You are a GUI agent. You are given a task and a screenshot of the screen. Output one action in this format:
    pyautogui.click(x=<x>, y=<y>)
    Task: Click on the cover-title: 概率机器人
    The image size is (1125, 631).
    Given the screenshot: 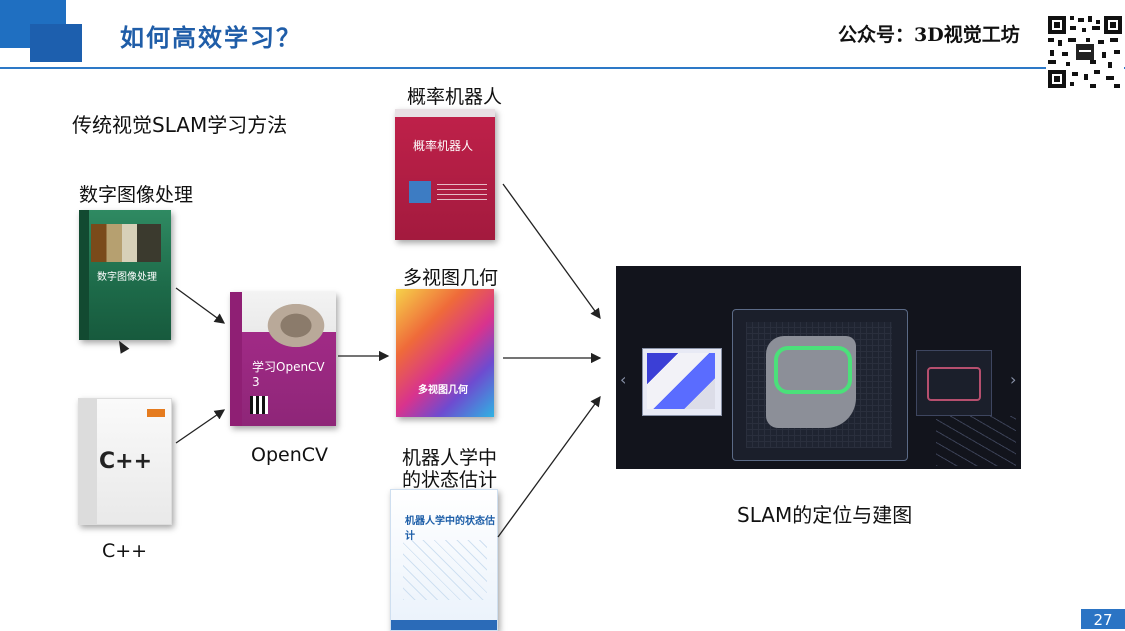 What is the action you would take?
    pyautogui.click(x=443, y=146)
    